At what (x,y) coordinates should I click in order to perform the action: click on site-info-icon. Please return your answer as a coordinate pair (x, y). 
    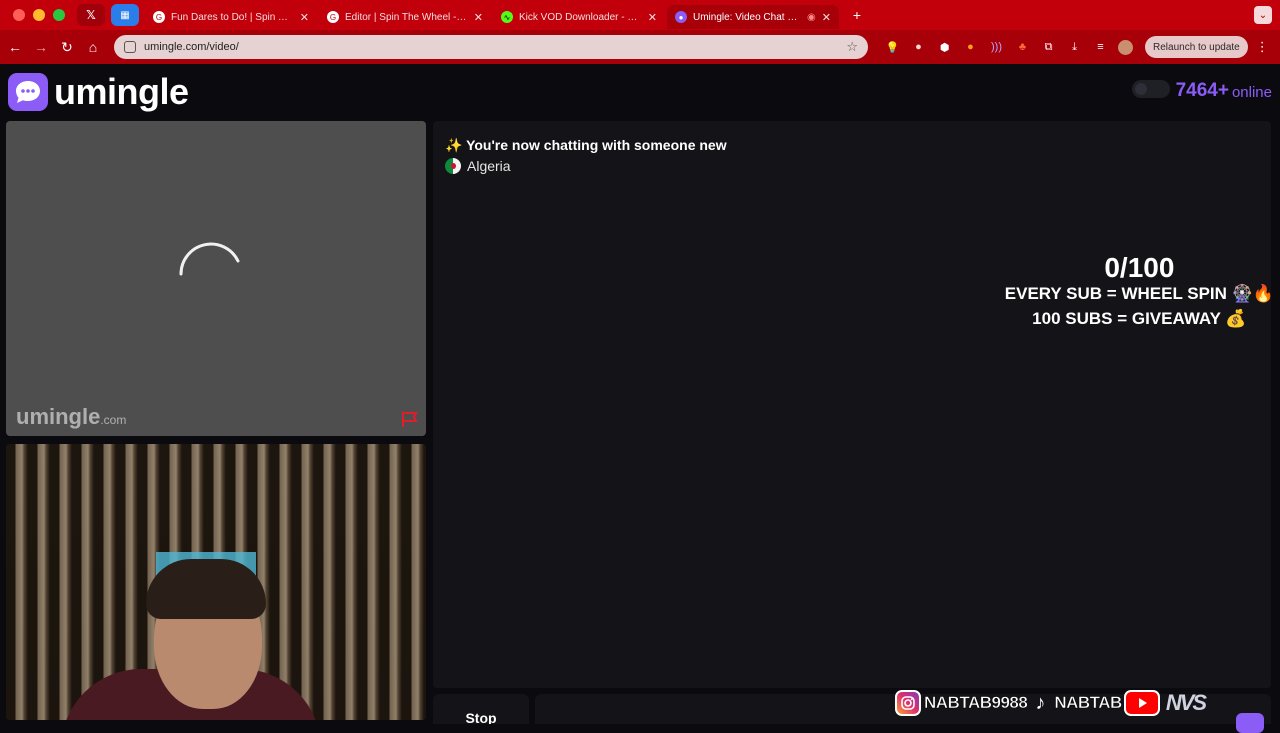
    Looking at the image, I should click on (130, 47).